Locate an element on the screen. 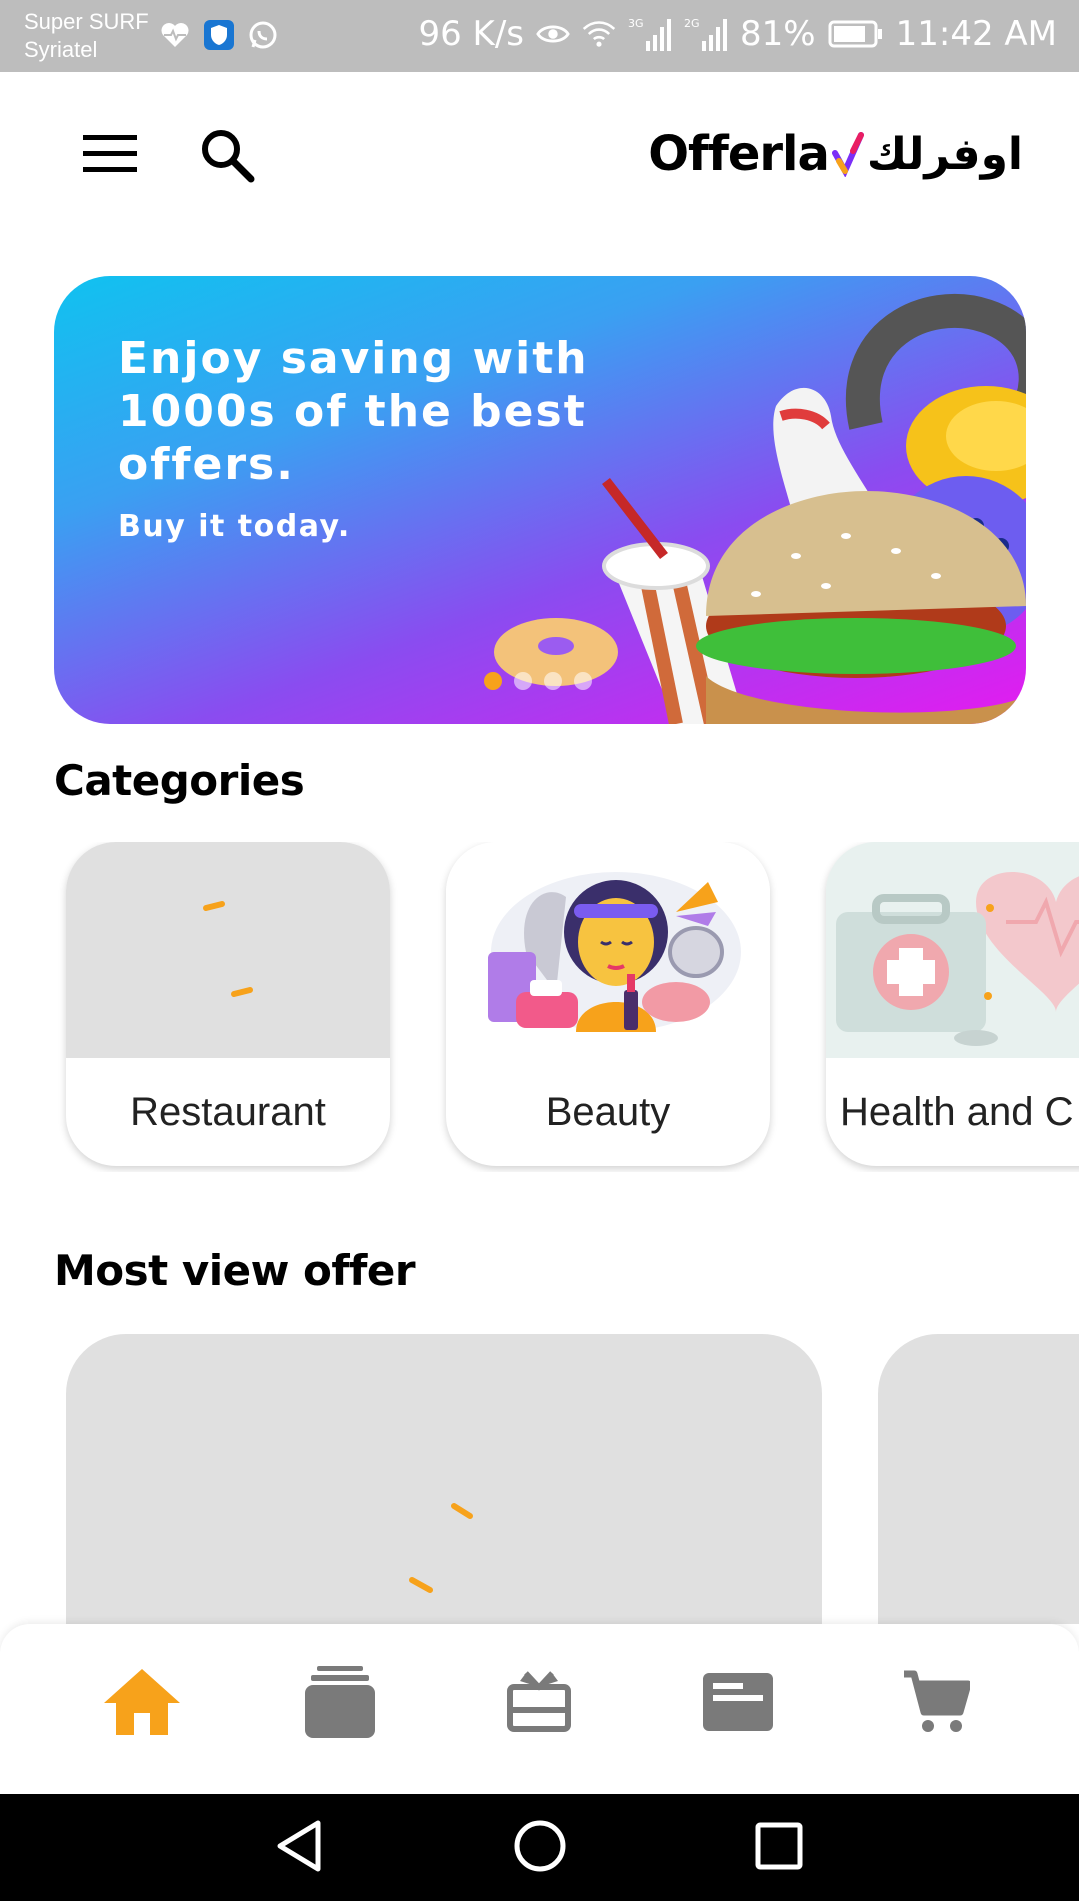  menu-button is located at coordinates (110, 156).